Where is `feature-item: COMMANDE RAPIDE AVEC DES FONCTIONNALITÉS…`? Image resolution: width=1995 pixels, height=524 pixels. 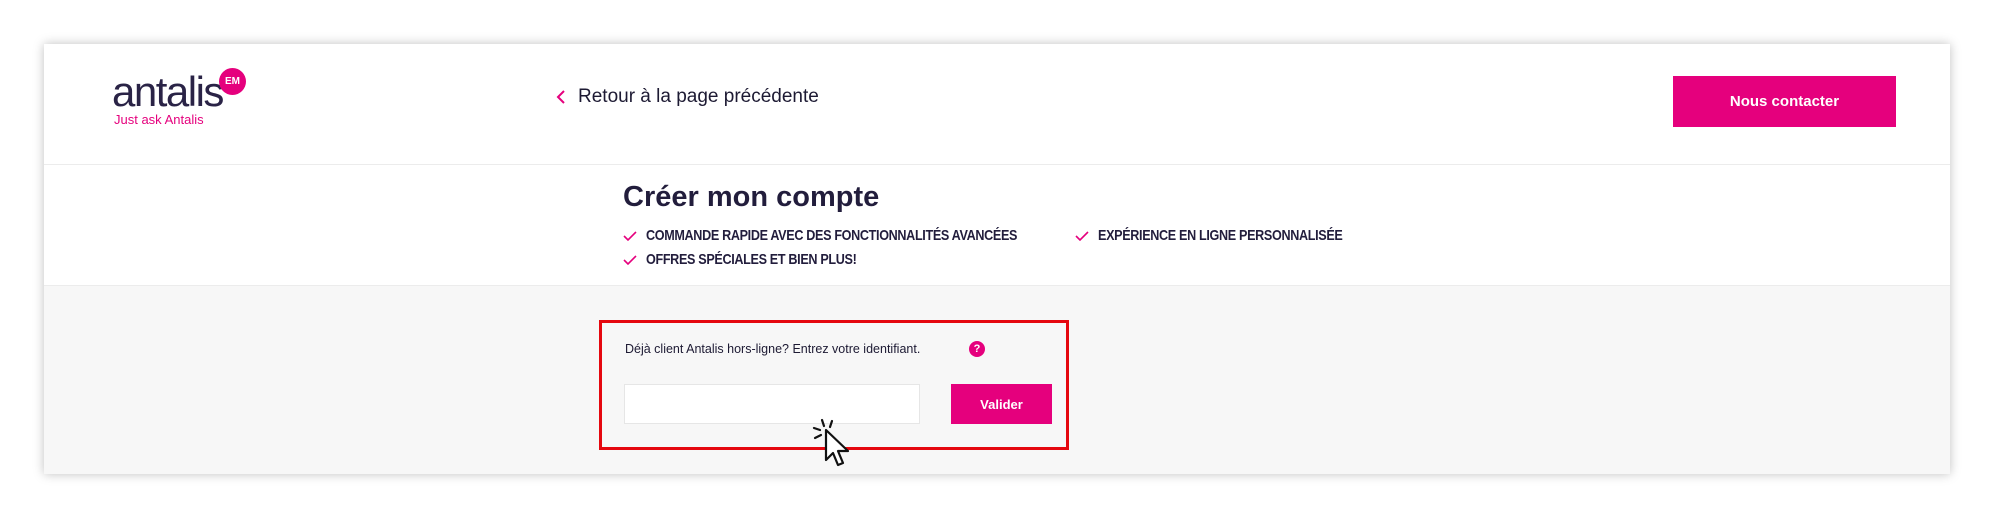
feature-item: COMMANDE RAPIDE AVEC DES FONCTIONNALITÉS… is located at coordinates (855, 235).